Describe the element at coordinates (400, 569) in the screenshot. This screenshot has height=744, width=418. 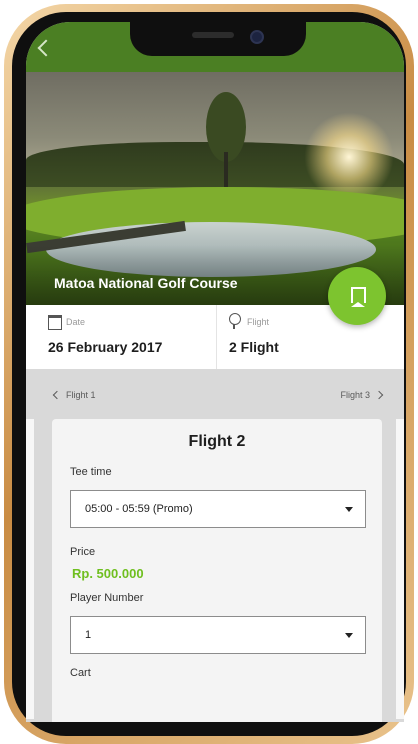
I see `next-card-peek` at that location.